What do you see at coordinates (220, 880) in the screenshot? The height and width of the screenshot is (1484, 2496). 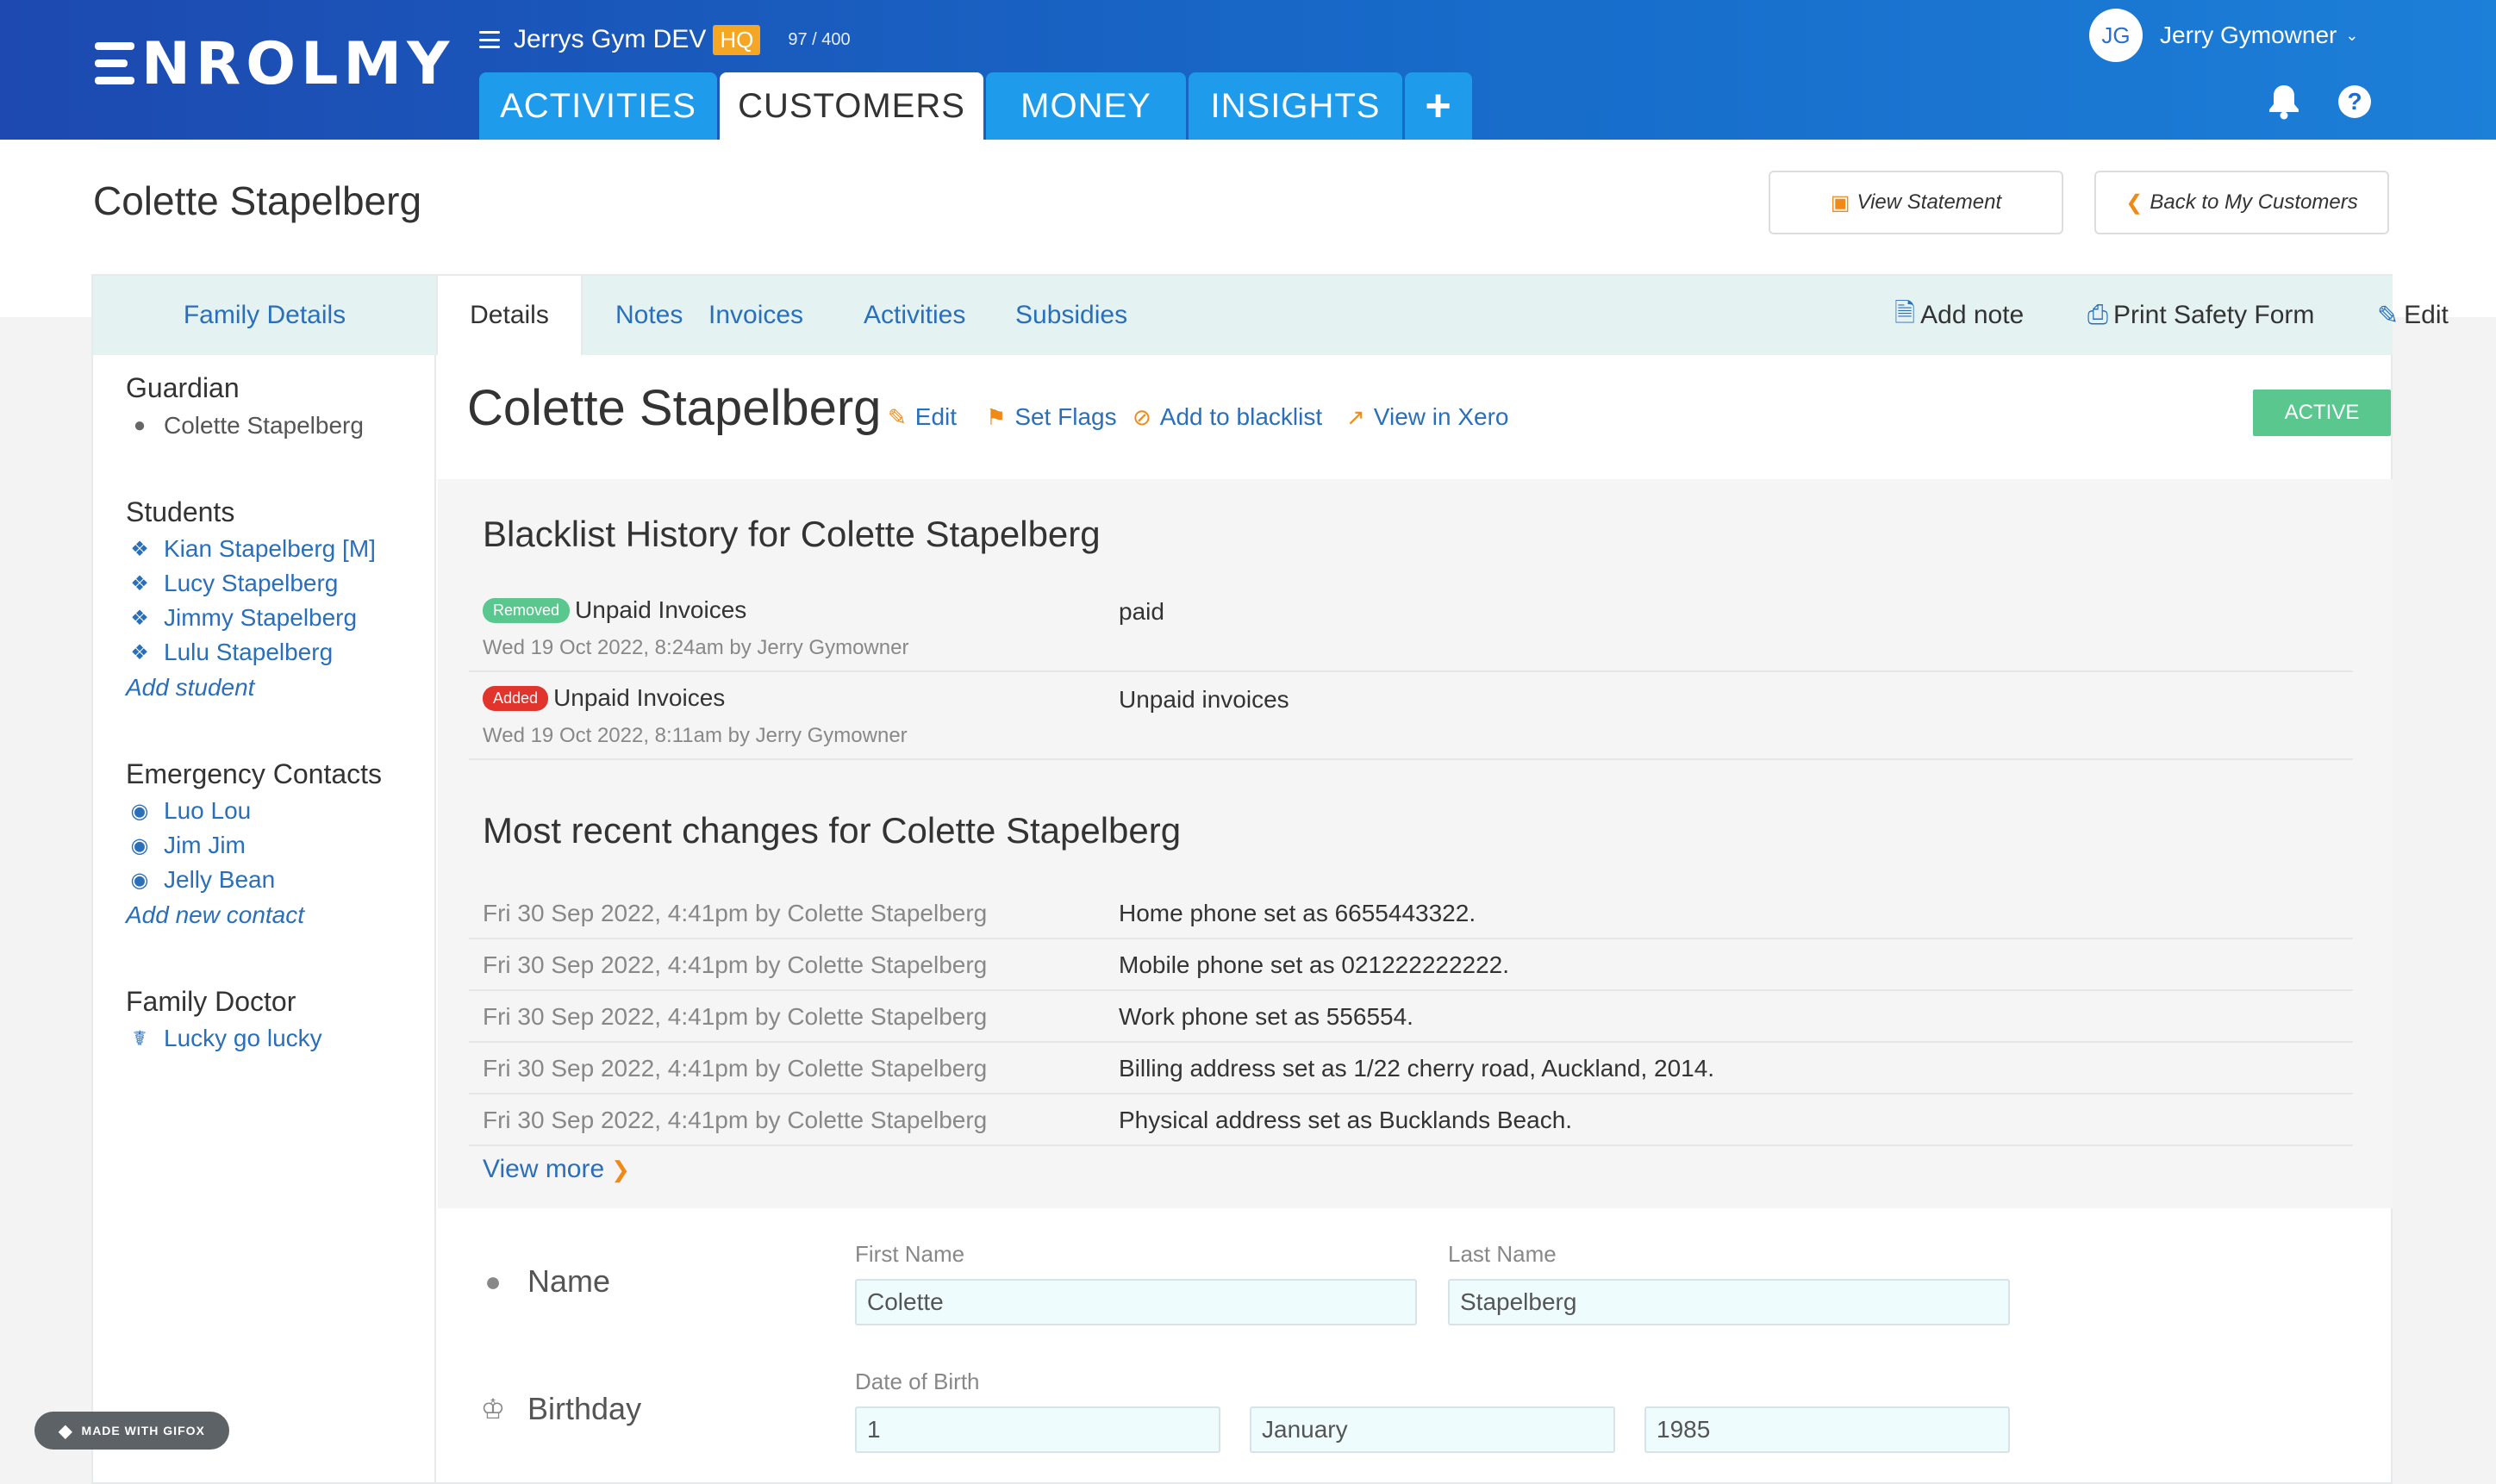 I see `contact-name: Jelly Bean` at bounding box center [220, 880].